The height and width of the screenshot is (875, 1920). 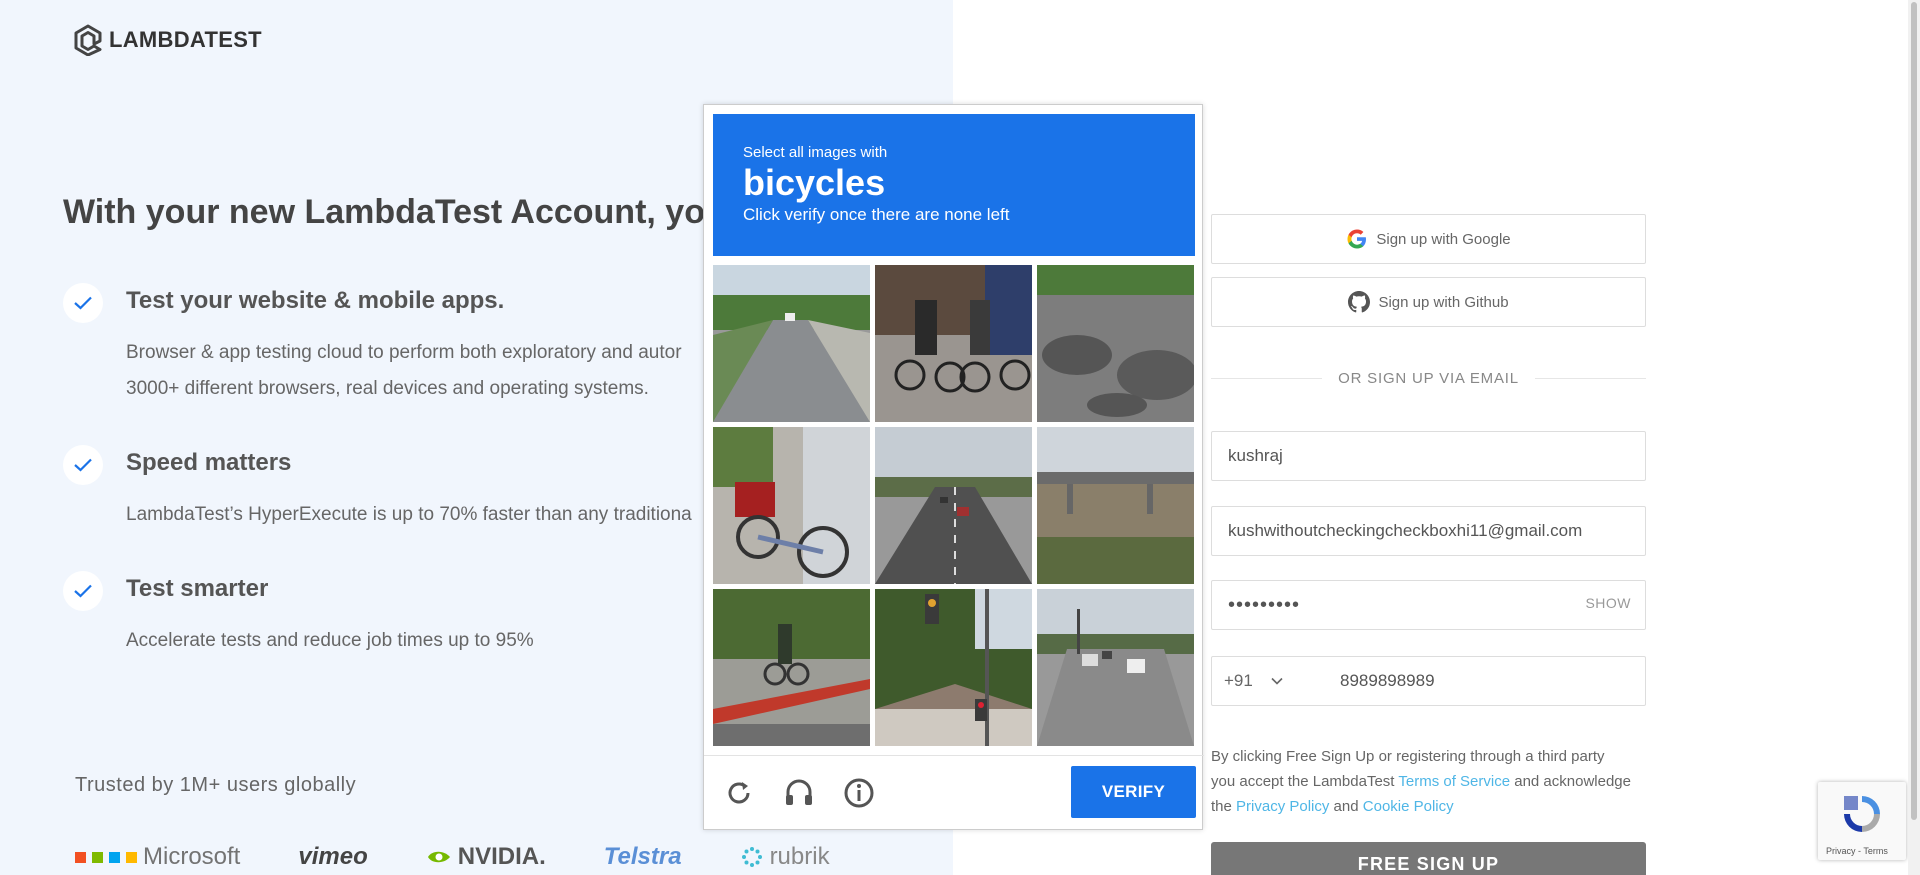 What do you see at coordinates (1608, 603) in the screenshot?
I see `show-password-toggle: SHOW` at bounding box center [1608, 603].